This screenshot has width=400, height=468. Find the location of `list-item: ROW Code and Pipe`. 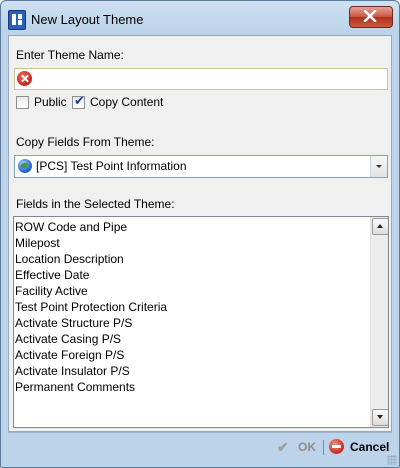

list-item: ROW Code and Pipe is located at coordinates (192, 227).